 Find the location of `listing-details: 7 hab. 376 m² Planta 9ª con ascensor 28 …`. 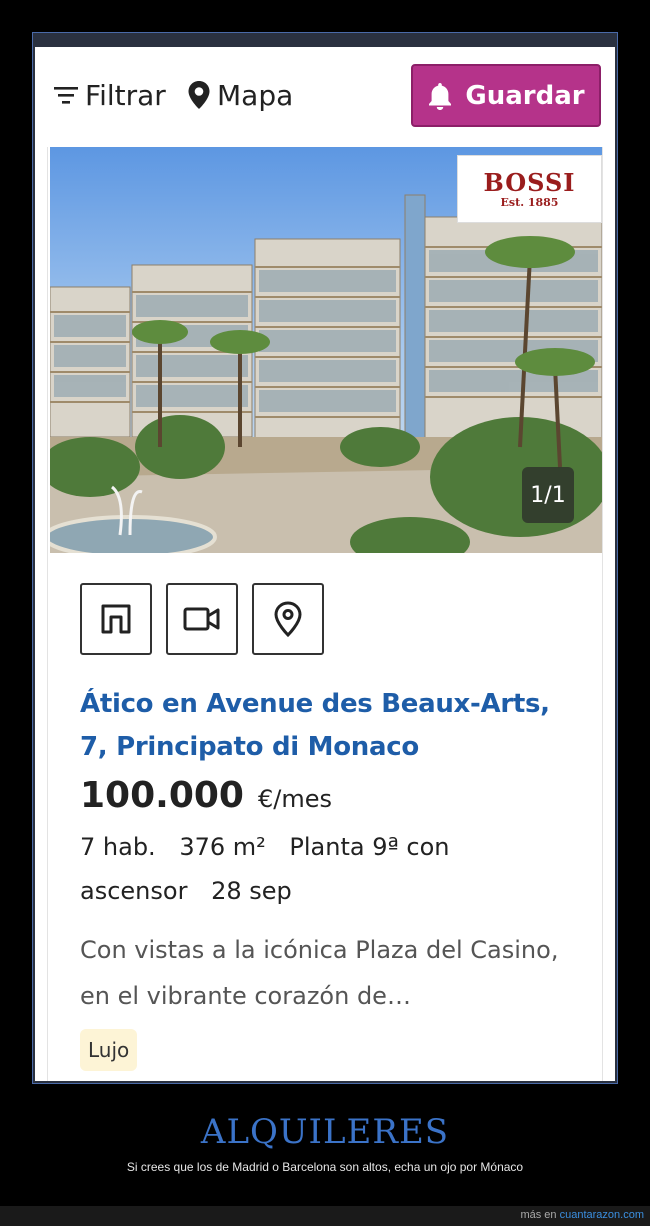

listing-details: 7 hab. 376 m² Planta 9ª con ascensor 28 … is located at coordinates (330, 869).